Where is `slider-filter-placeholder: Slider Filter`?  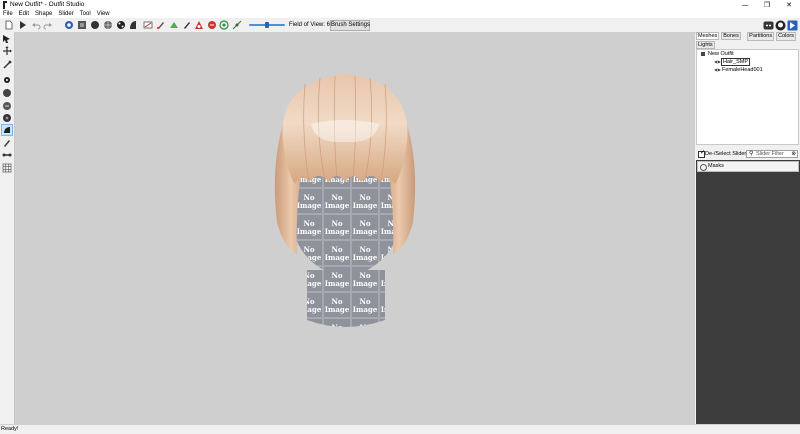
slider-filter-placeholder: Slider Filter is located at coordinates (770, 154).